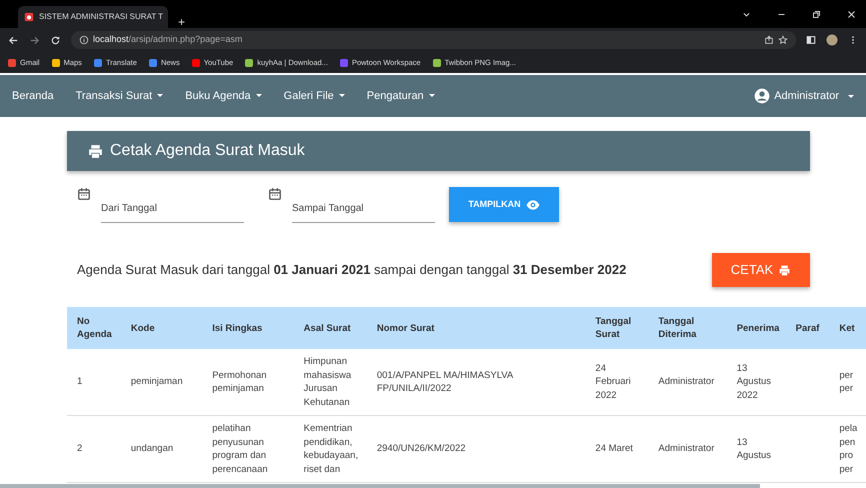  What do you see at coordinates (400, 96) in the screenshot?
I see `nav-link: Pengaturan` at bounding box center [400, 96].